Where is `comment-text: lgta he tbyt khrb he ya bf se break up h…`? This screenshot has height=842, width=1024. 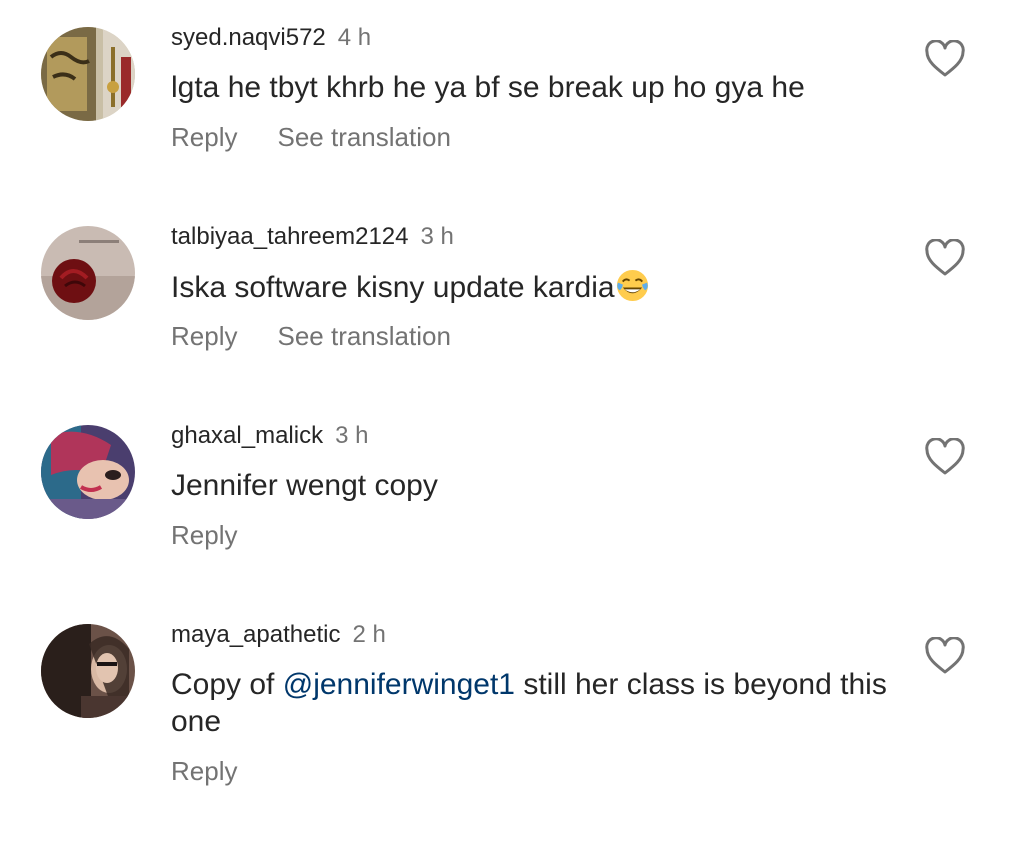 comment-text: lgta he tbyt khrb he ya bf se break up h… is located at coordinates (488, 87).